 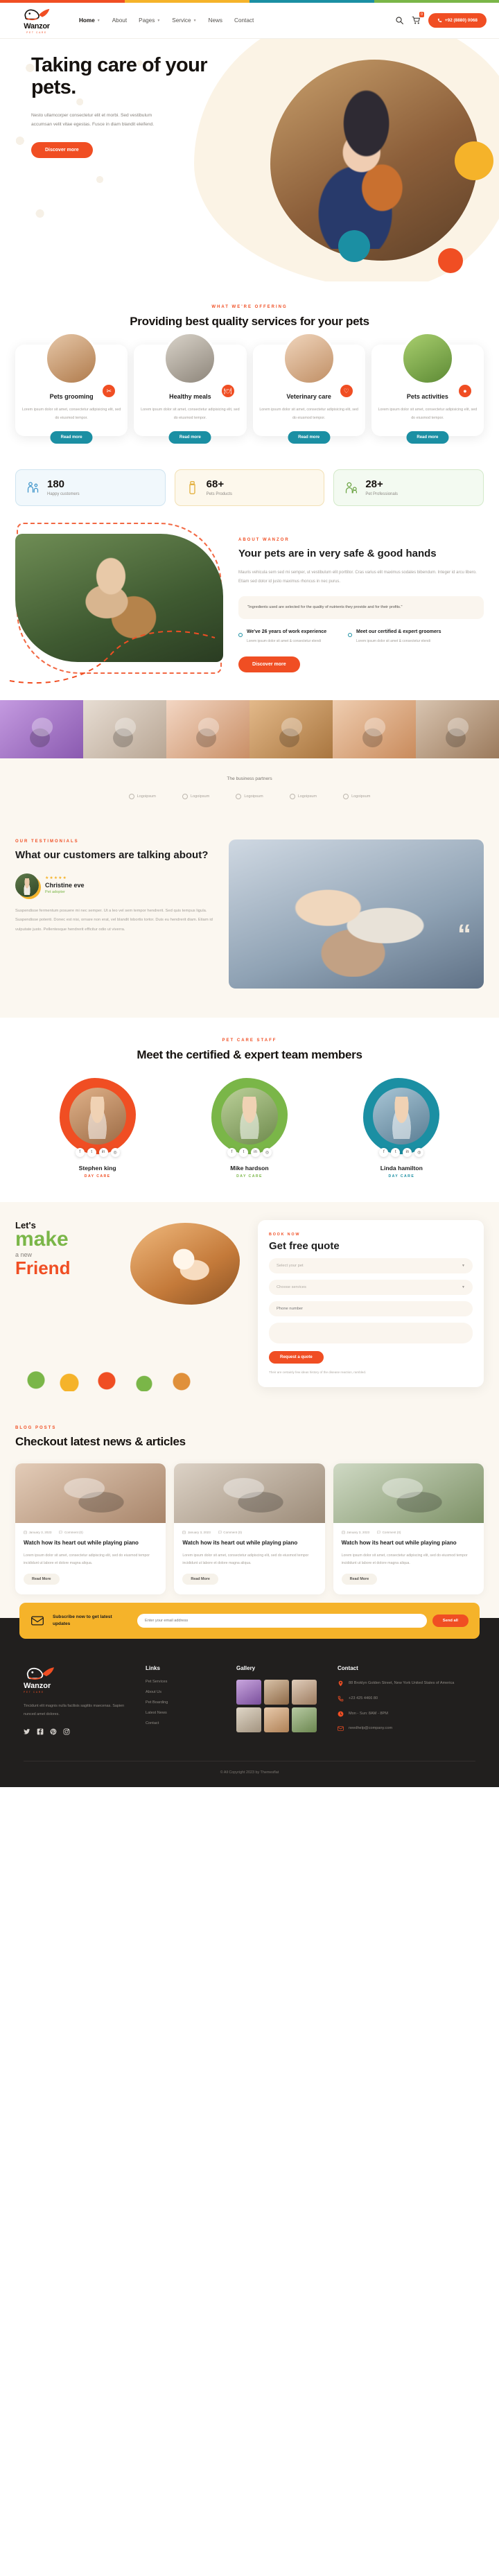 I want to click on pinterest-icon, so click(x=54, y=1731).